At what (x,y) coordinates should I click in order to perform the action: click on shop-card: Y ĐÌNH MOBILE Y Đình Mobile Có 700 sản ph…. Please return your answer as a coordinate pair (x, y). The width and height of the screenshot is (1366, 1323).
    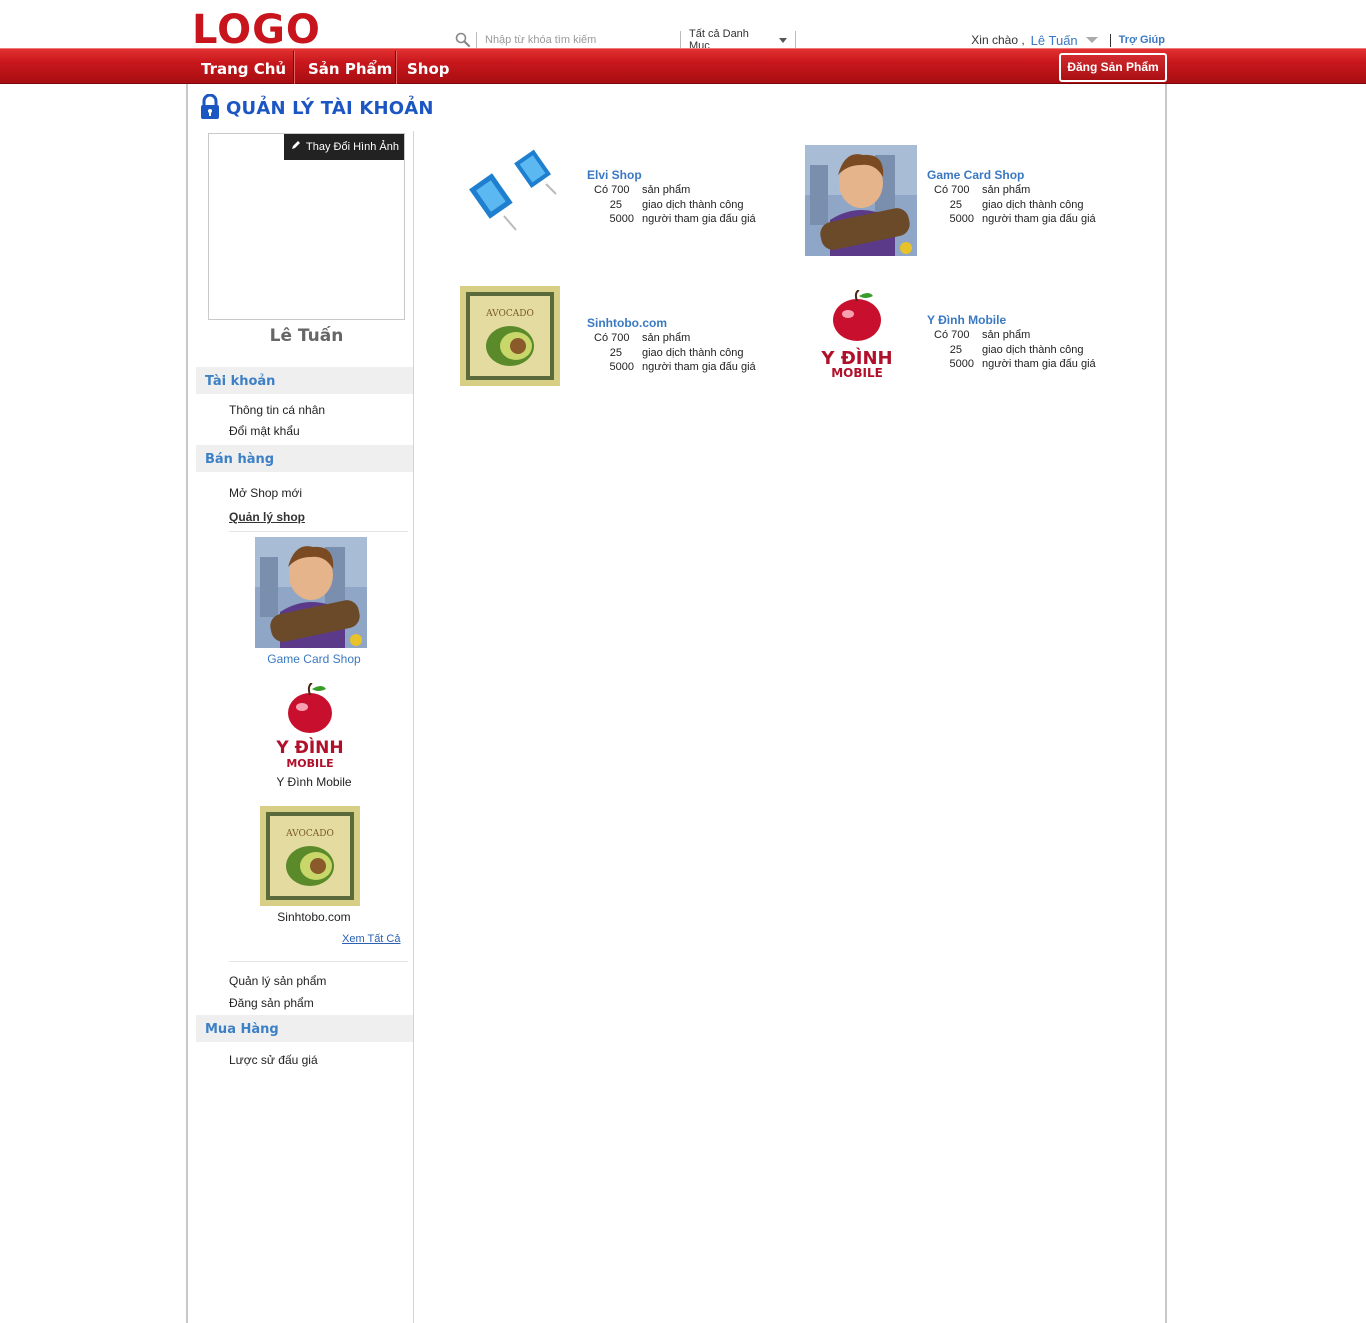
    Looking at the image, I should click on (975, 350).